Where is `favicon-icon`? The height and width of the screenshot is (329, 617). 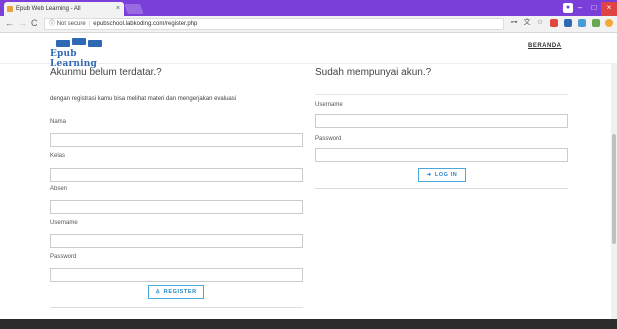 favicon-icon is located at coordinates (10, 9).